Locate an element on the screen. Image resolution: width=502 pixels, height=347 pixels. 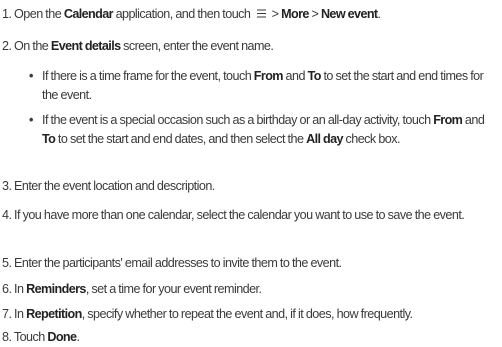
step-text: On the is located at coordinates (31, 46).